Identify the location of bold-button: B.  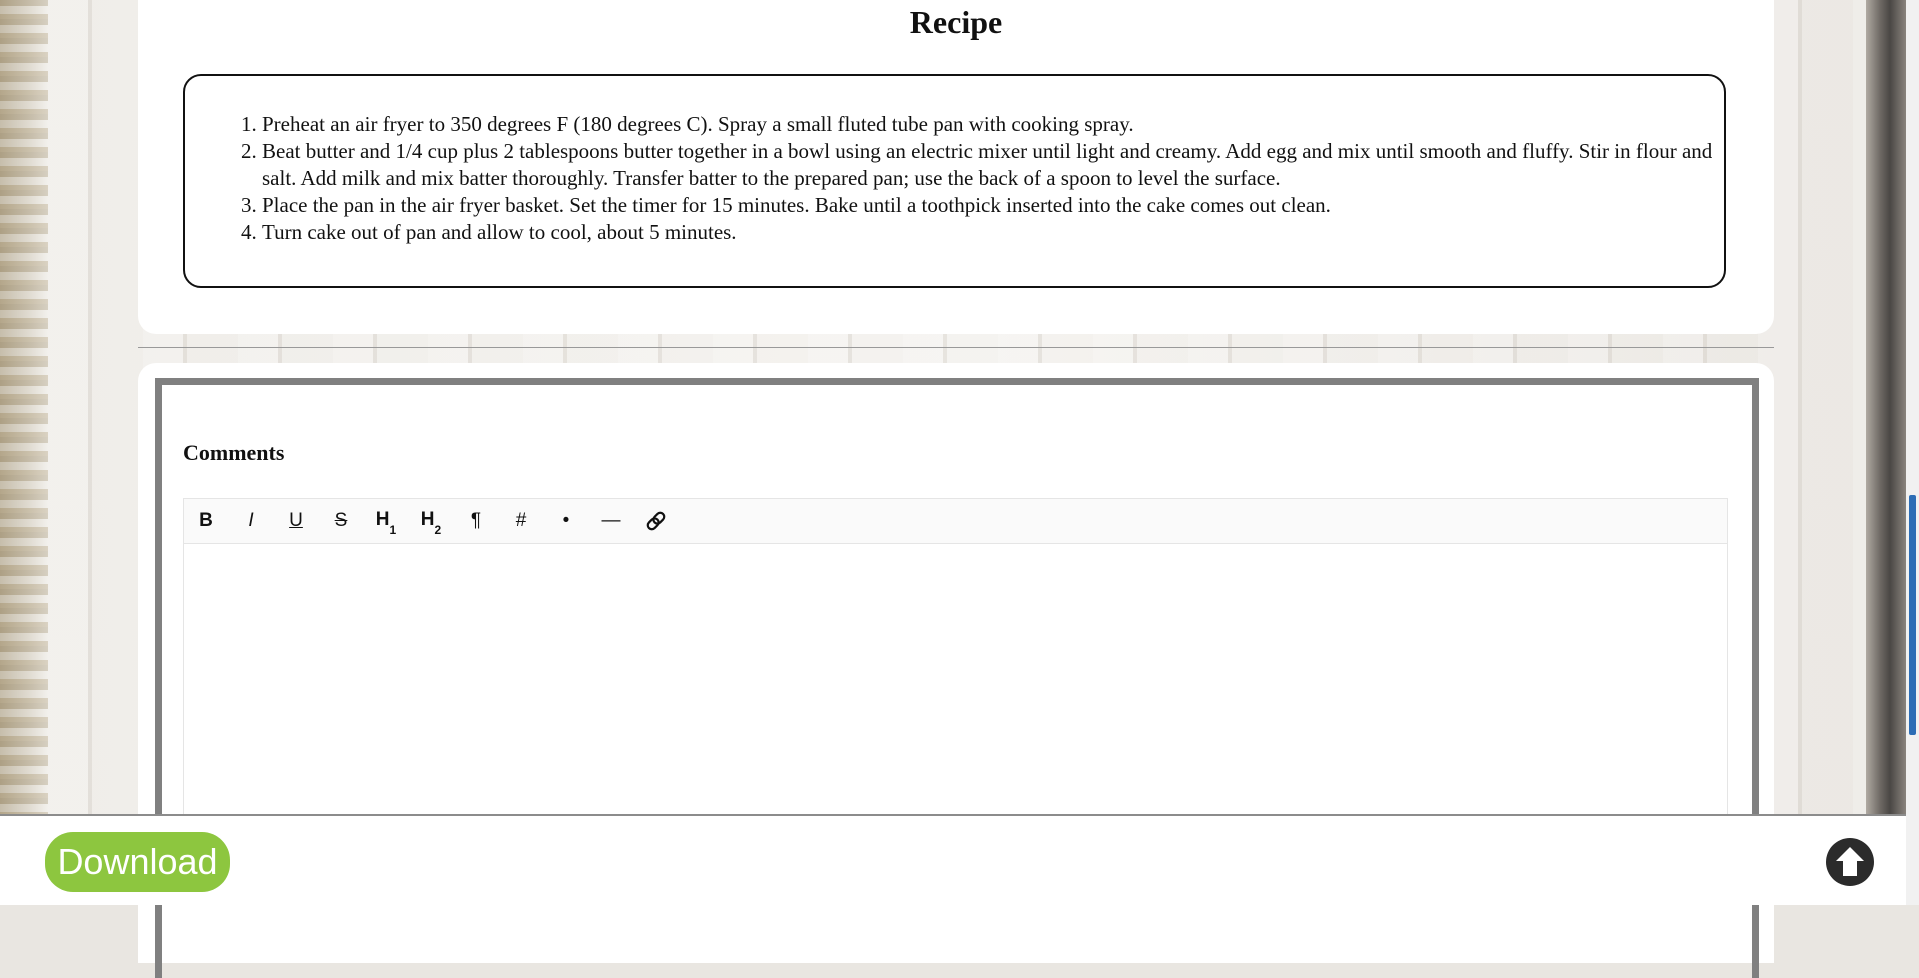
(206, 521).